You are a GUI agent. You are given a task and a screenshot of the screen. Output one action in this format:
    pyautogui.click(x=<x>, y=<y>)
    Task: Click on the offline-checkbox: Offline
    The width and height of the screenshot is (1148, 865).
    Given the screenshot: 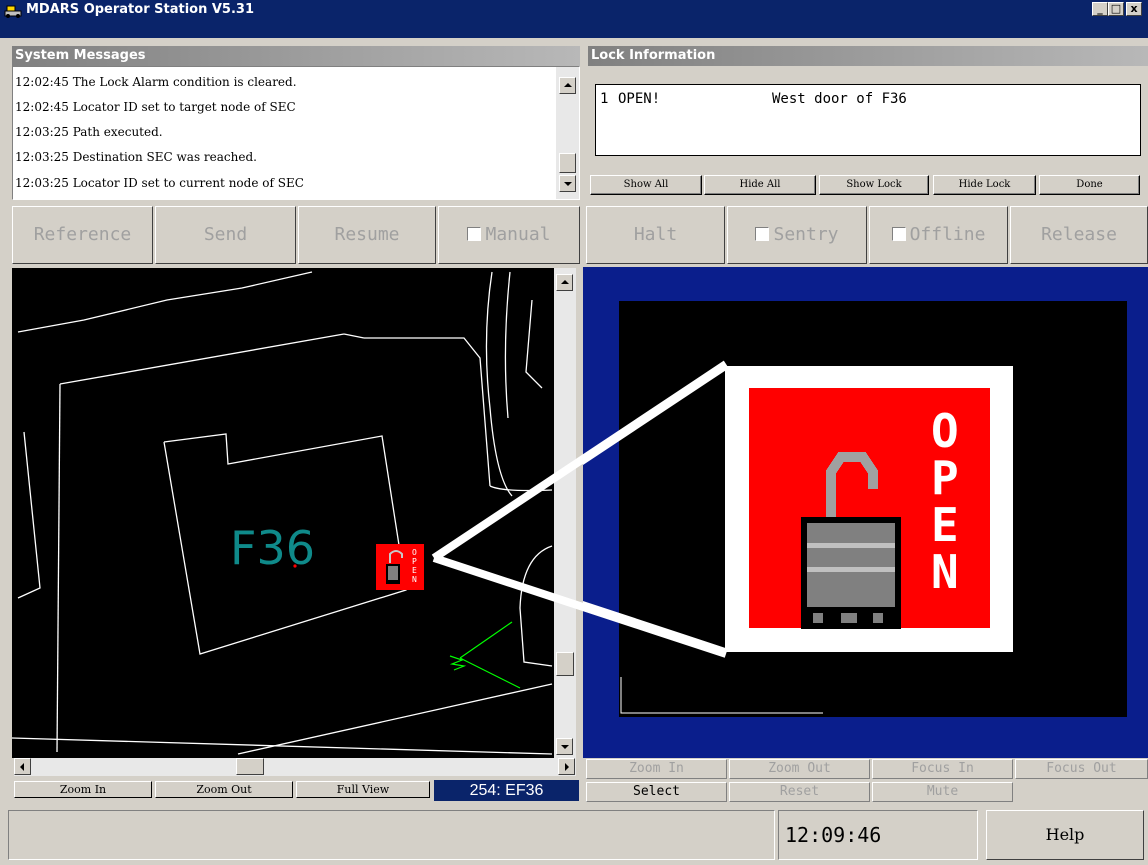 What is the action you would take?
    pyautogui.click(x=938, y=235)
    